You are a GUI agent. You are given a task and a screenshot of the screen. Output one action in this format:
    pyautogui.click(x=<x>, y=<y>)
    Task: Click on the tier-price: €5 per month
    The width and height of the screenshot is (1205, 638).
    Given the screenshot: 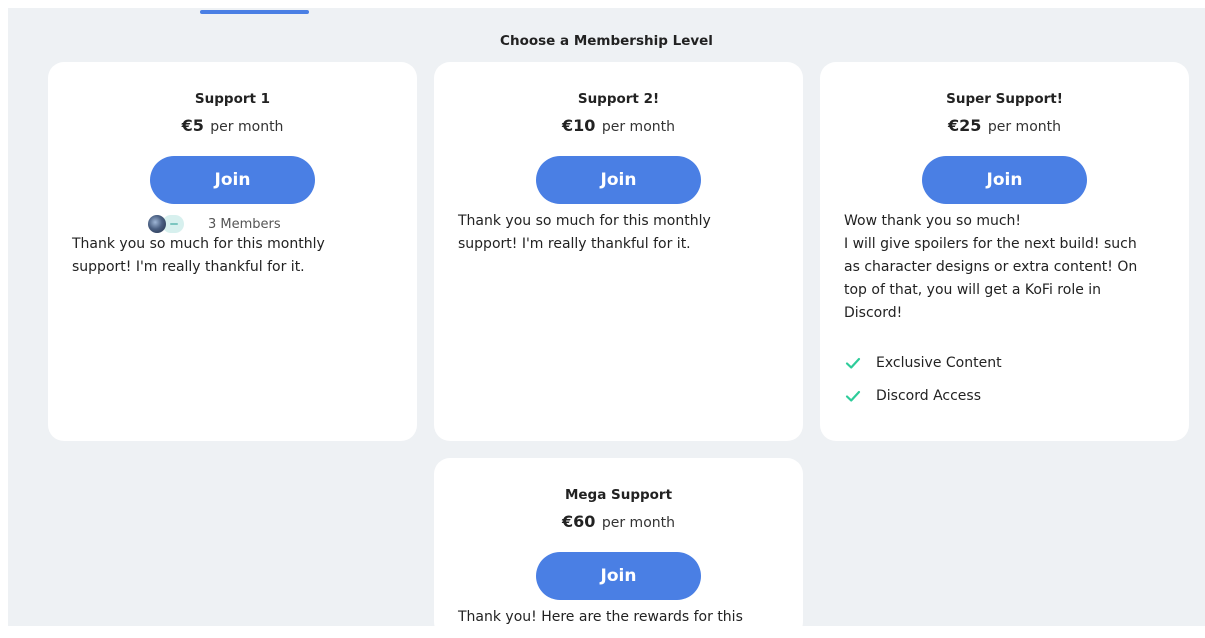 What is the action you would take?
    pyautogui.click(x=232, y=125)
    